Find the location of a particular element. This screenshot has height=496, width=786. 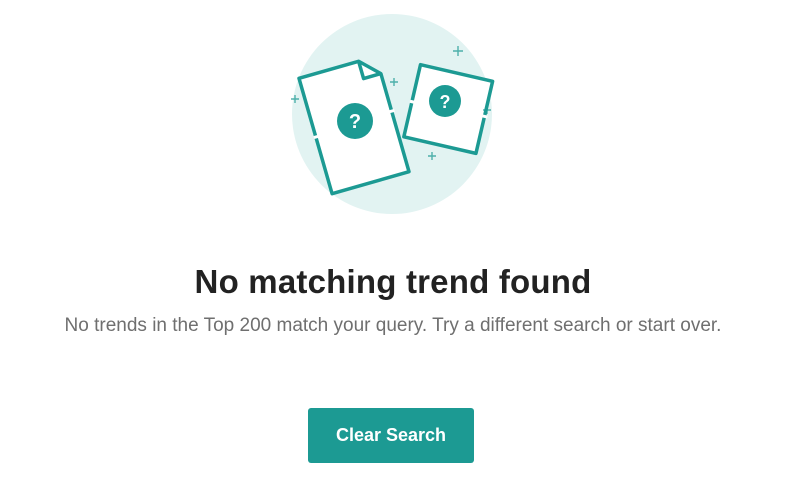

empty-state-title: No matching trend found is located at coordinates (393, 281).